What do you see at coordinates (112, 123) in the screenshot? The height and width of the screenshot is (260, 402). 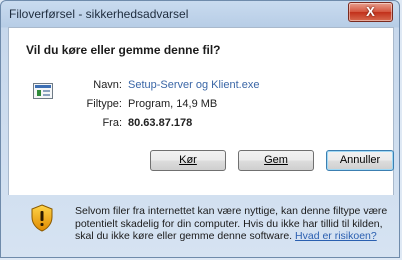 I see `file-source-label: Fra:` at bounding box center [112, 123].